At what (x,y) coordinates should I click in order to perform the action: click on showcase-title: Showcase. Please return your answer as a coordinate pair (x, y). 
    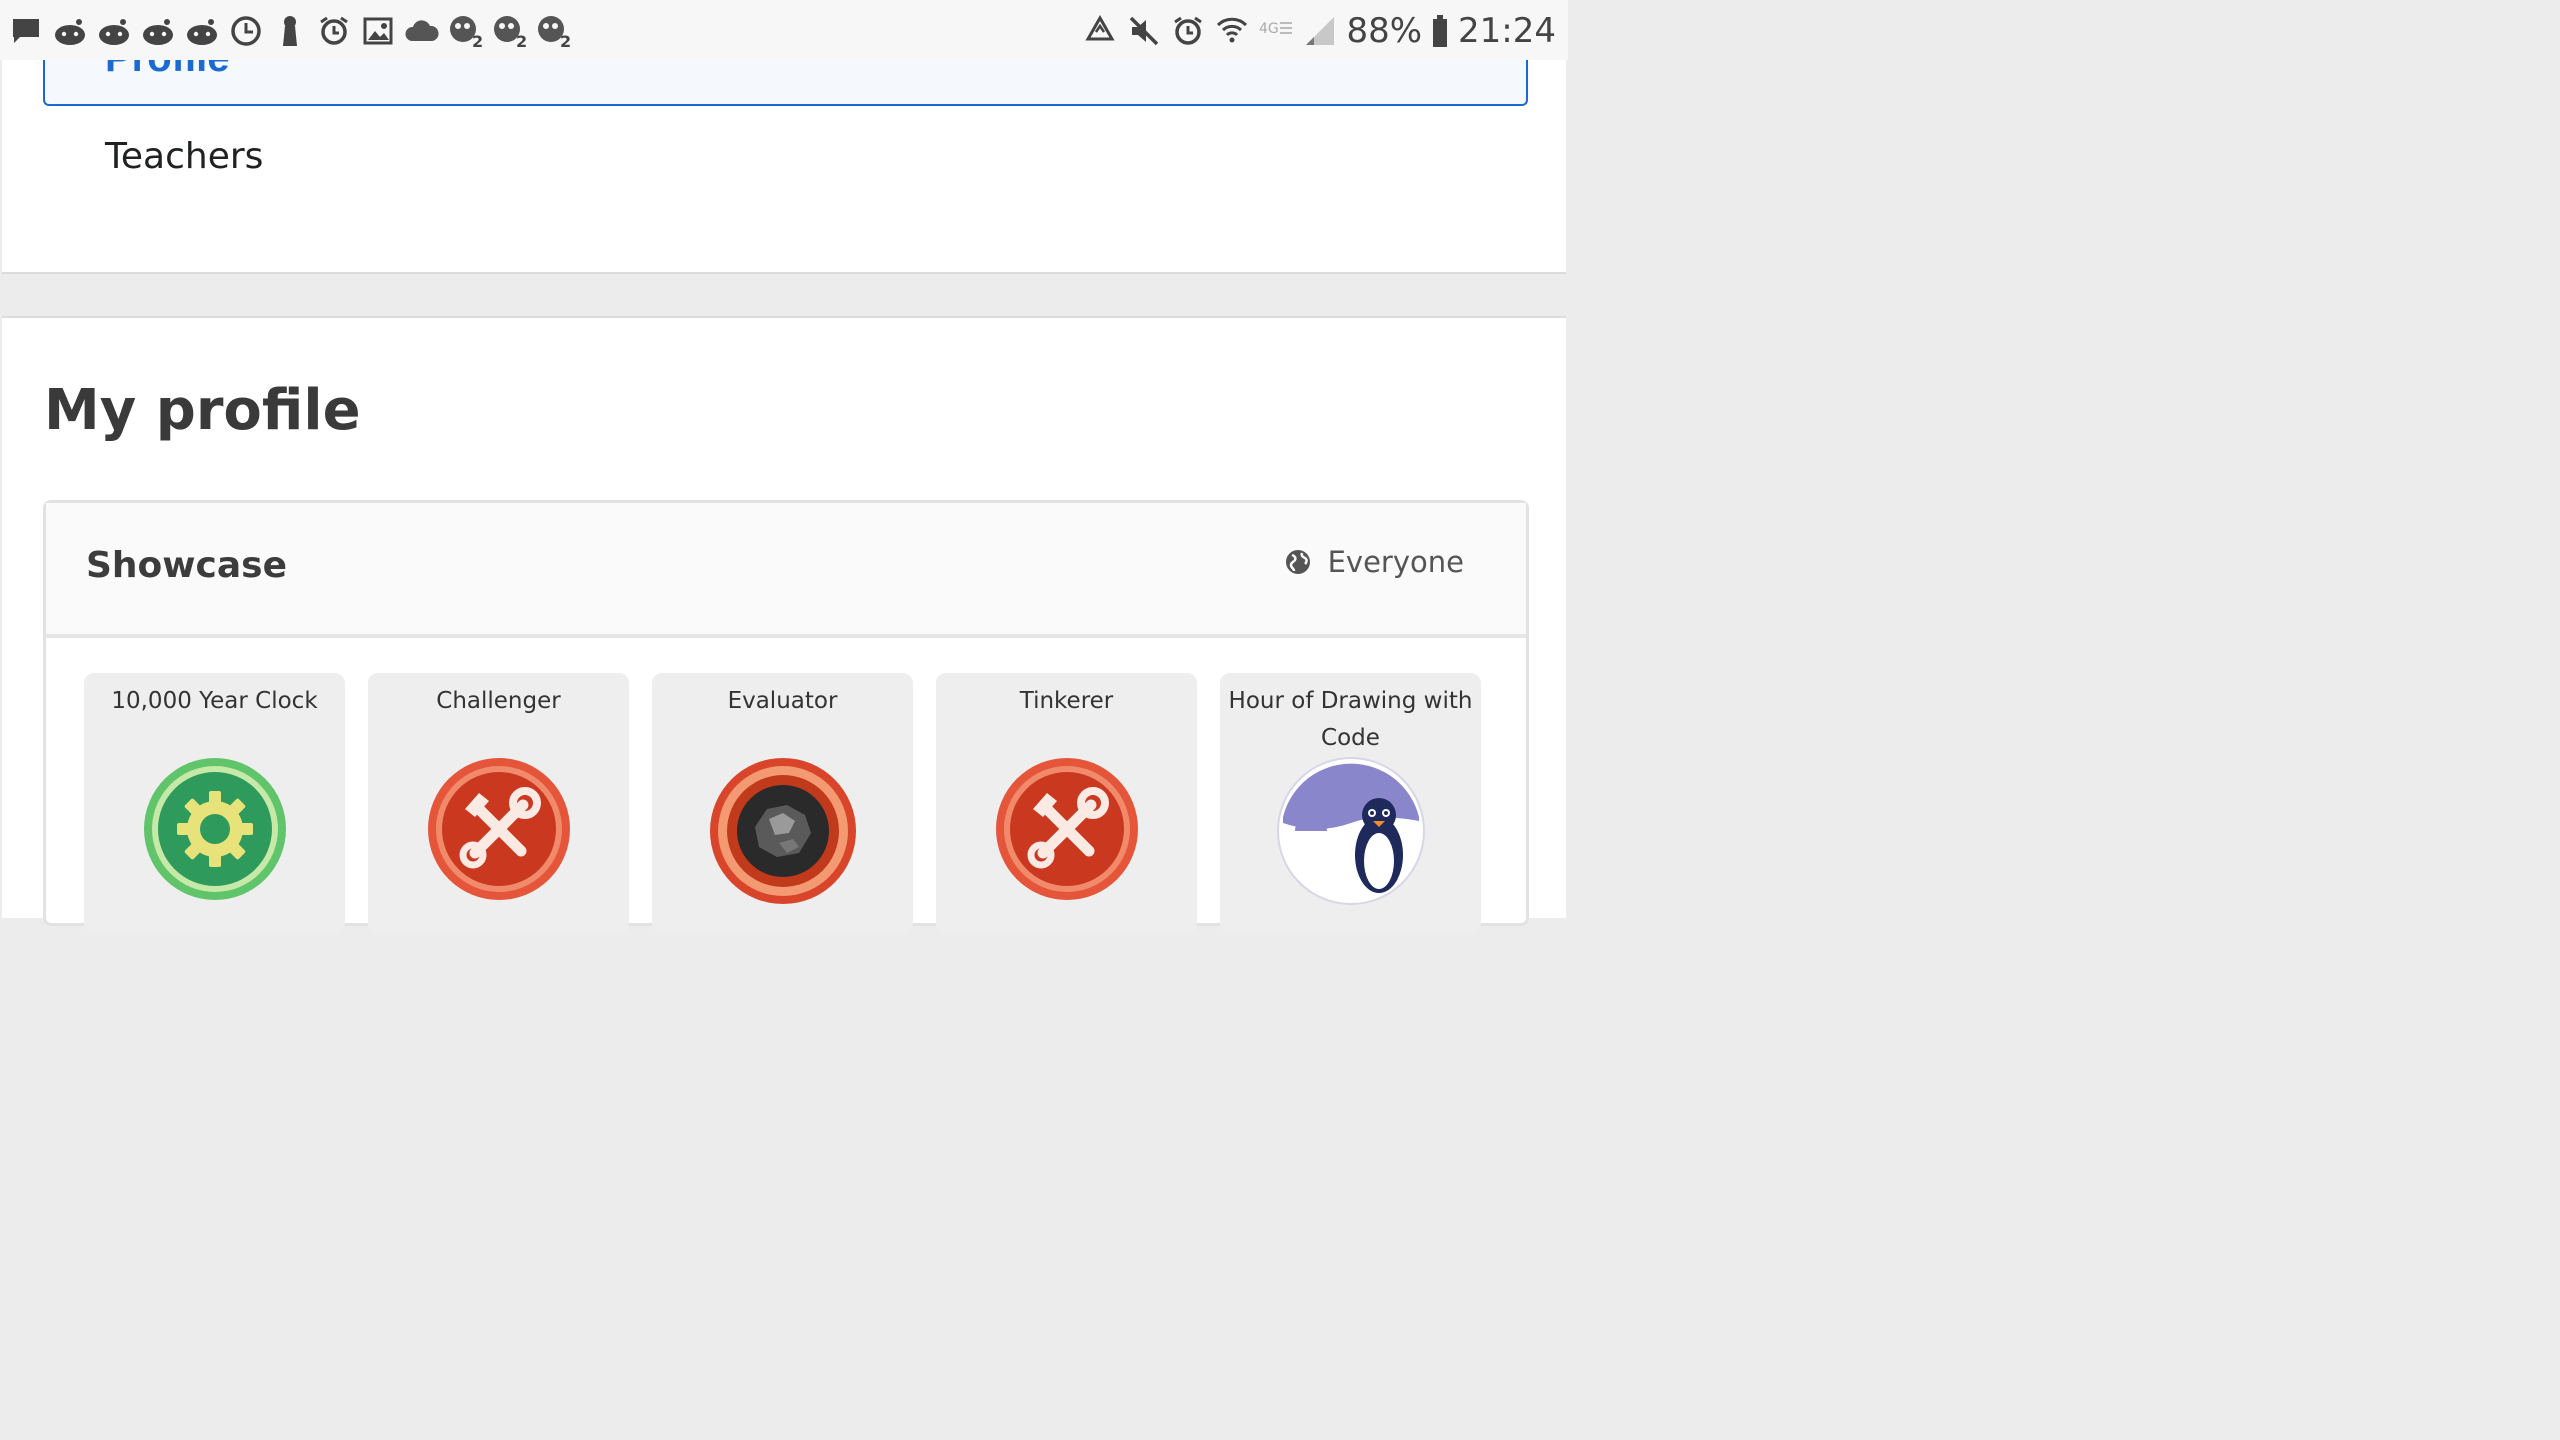
    Looking at the image, I should click on (187, 565).